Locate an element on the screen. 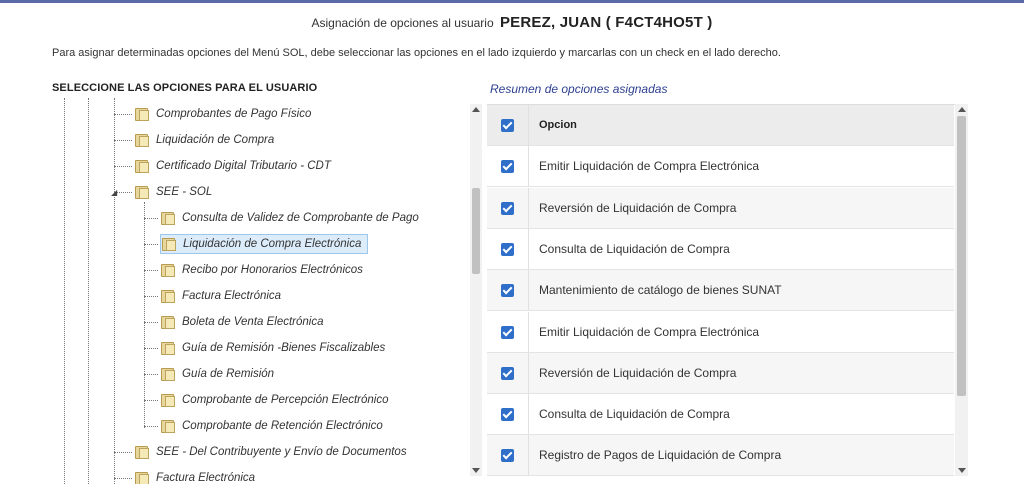 Image resolution: width=1024 pixels, height=484 pixels. select-all-cell is located at coordinates (508, 125).